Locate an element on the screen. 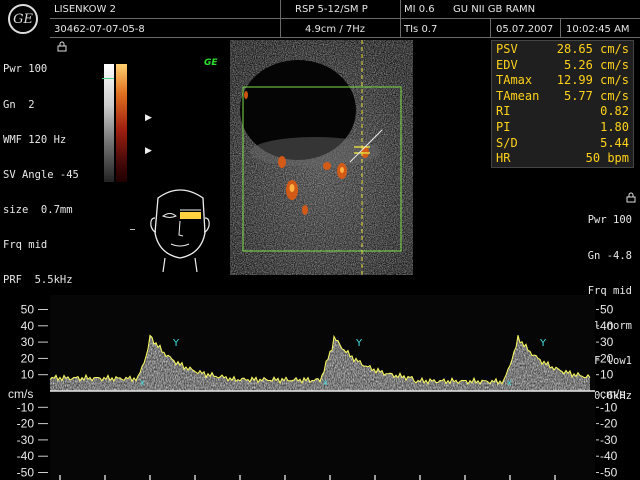  ge-logo: GE is located at coordinates (23, 19).